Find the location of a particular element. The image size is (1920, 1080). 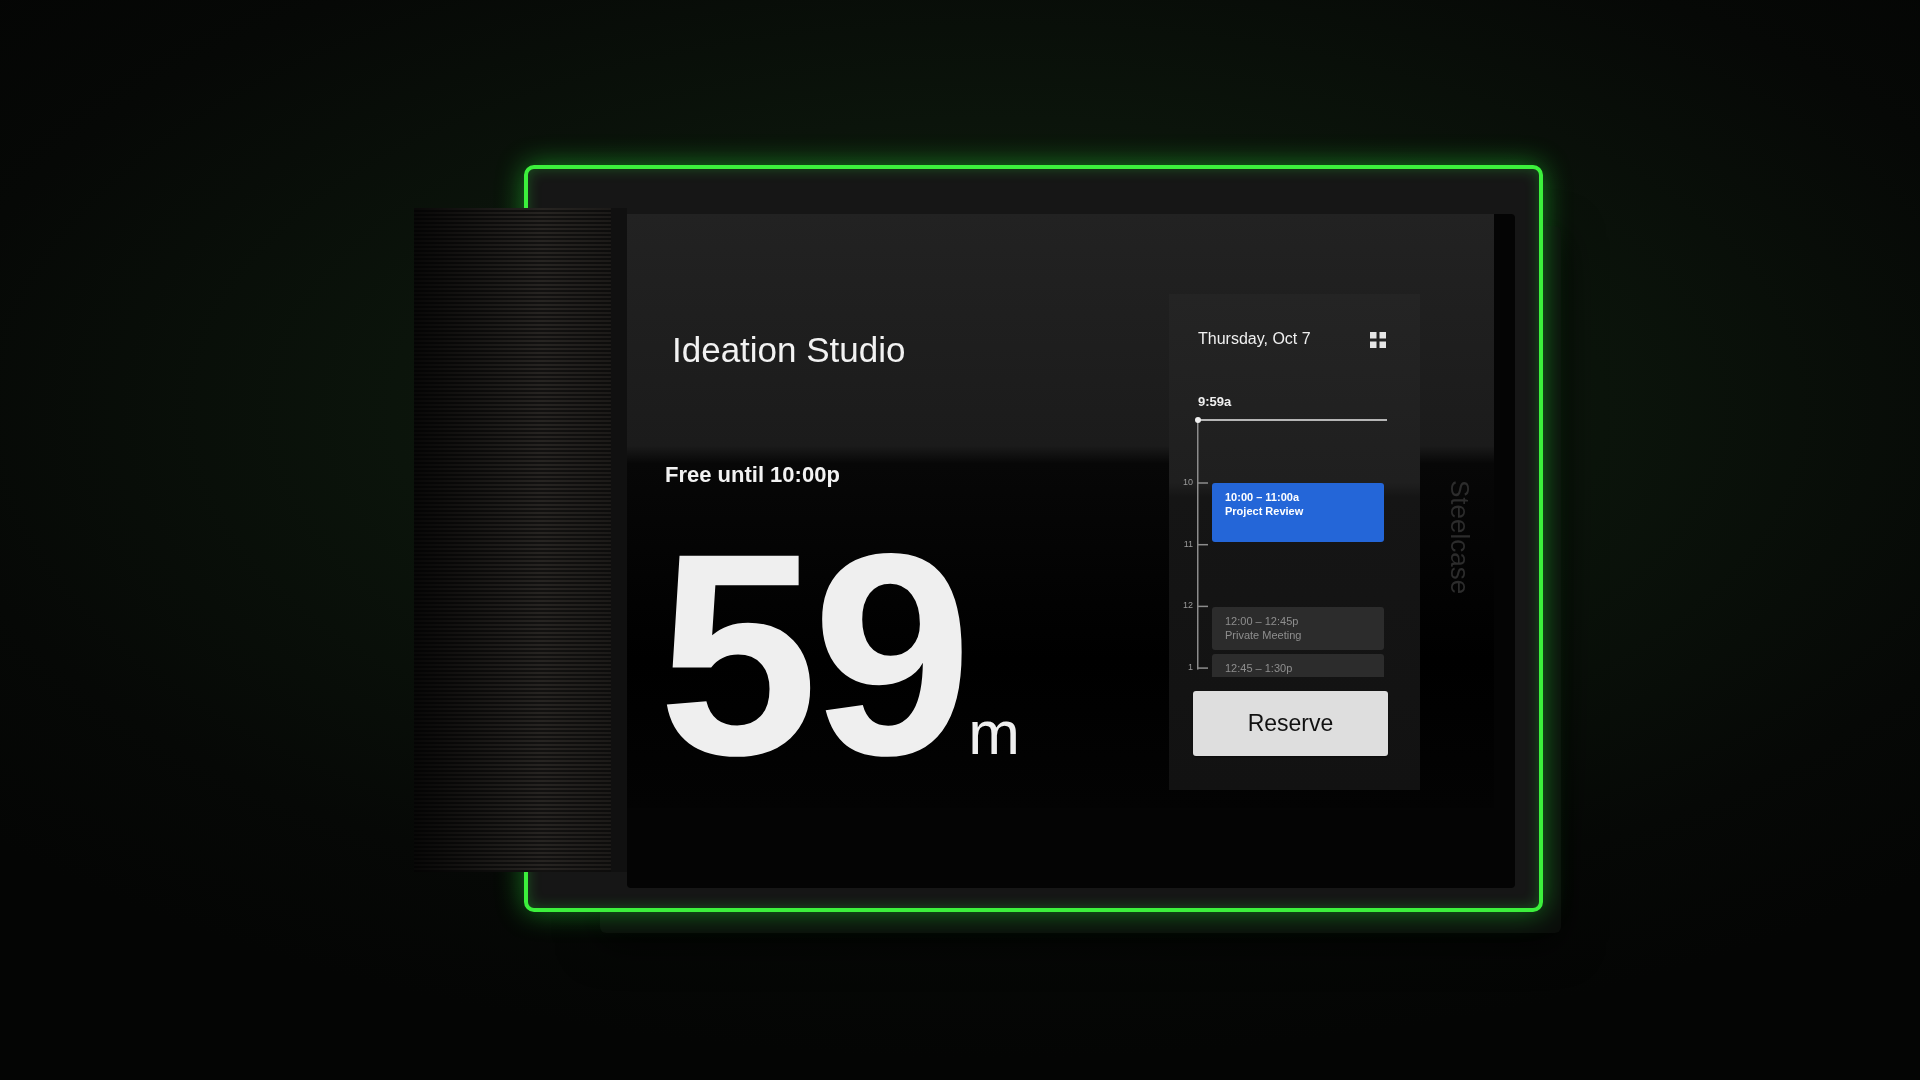

reserve-button: Reserve is located at coordinates (1290, 723).